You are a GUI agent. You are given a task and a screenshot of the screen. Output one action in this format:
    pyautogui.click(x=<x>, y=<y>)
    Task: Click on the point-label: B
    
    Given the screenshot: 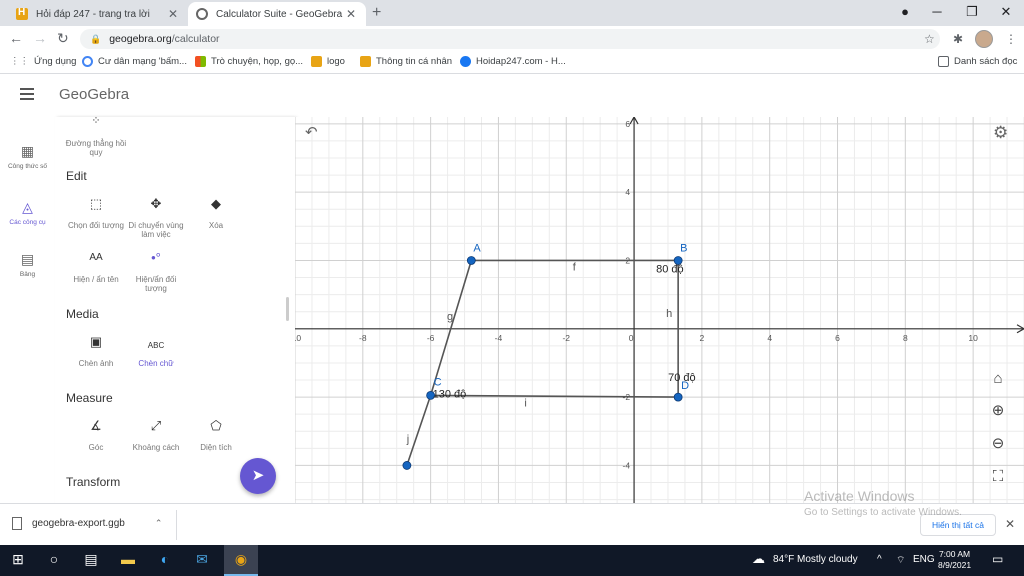 What is the action you would take?
    pyautogui.click(x=683, y=248)
    